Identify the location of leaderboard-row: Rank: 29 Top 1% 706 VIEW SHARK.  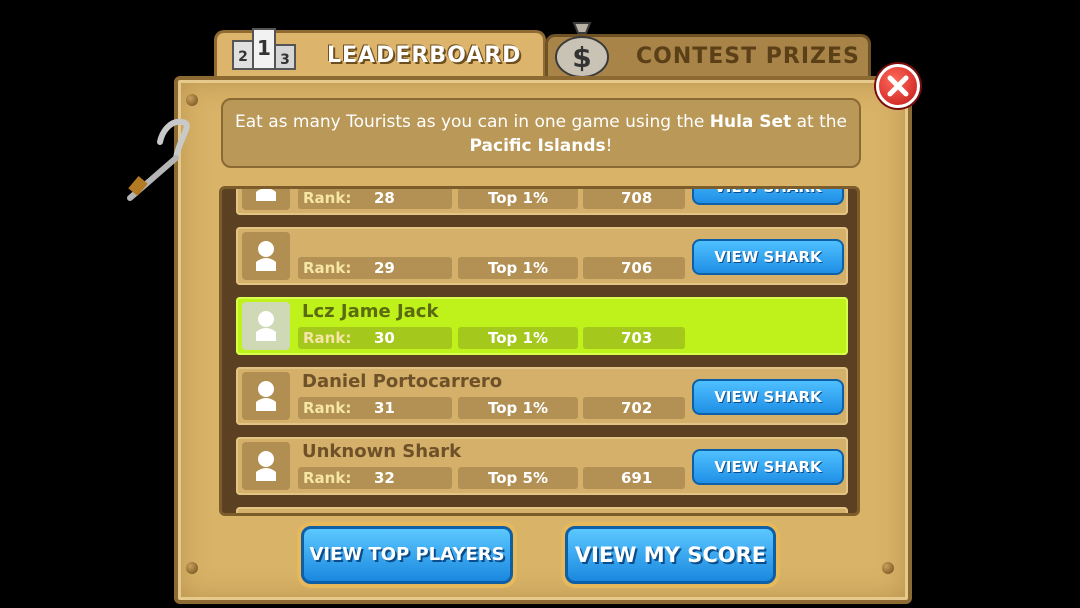
(542, 256).